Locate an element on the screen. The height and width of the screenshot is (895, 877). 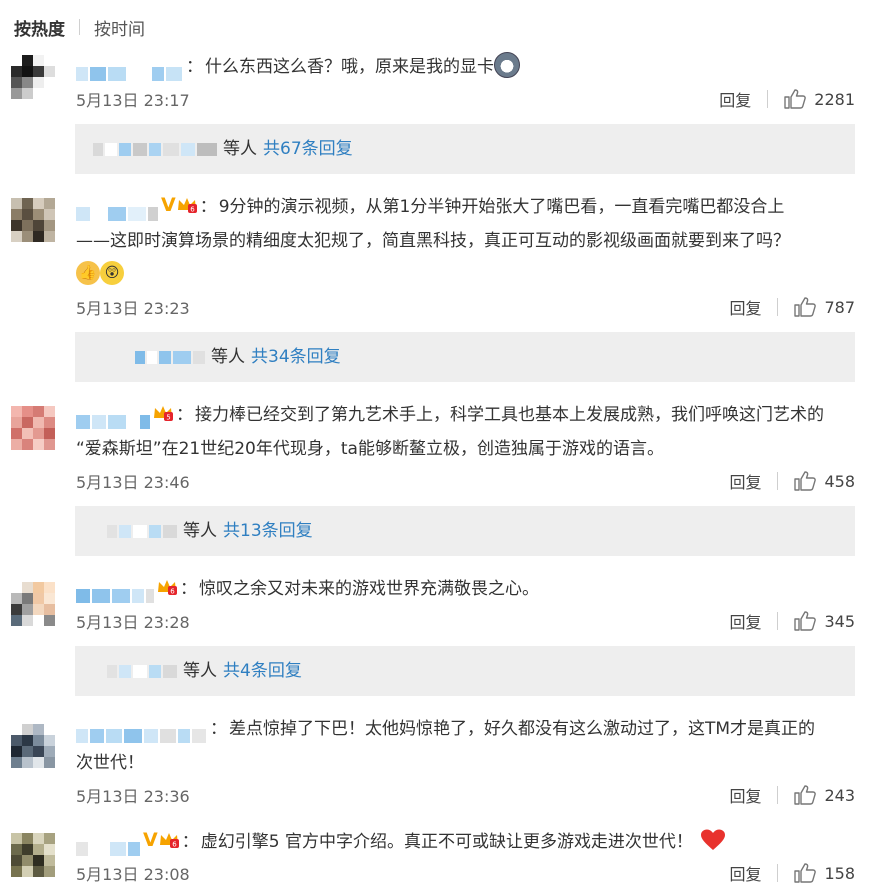
comment-body: V 6 ：虚幻引擎5 官方中字介绍。真正不可或缺让更多游戏走进次世代！ is located at coordinates (465, 842).